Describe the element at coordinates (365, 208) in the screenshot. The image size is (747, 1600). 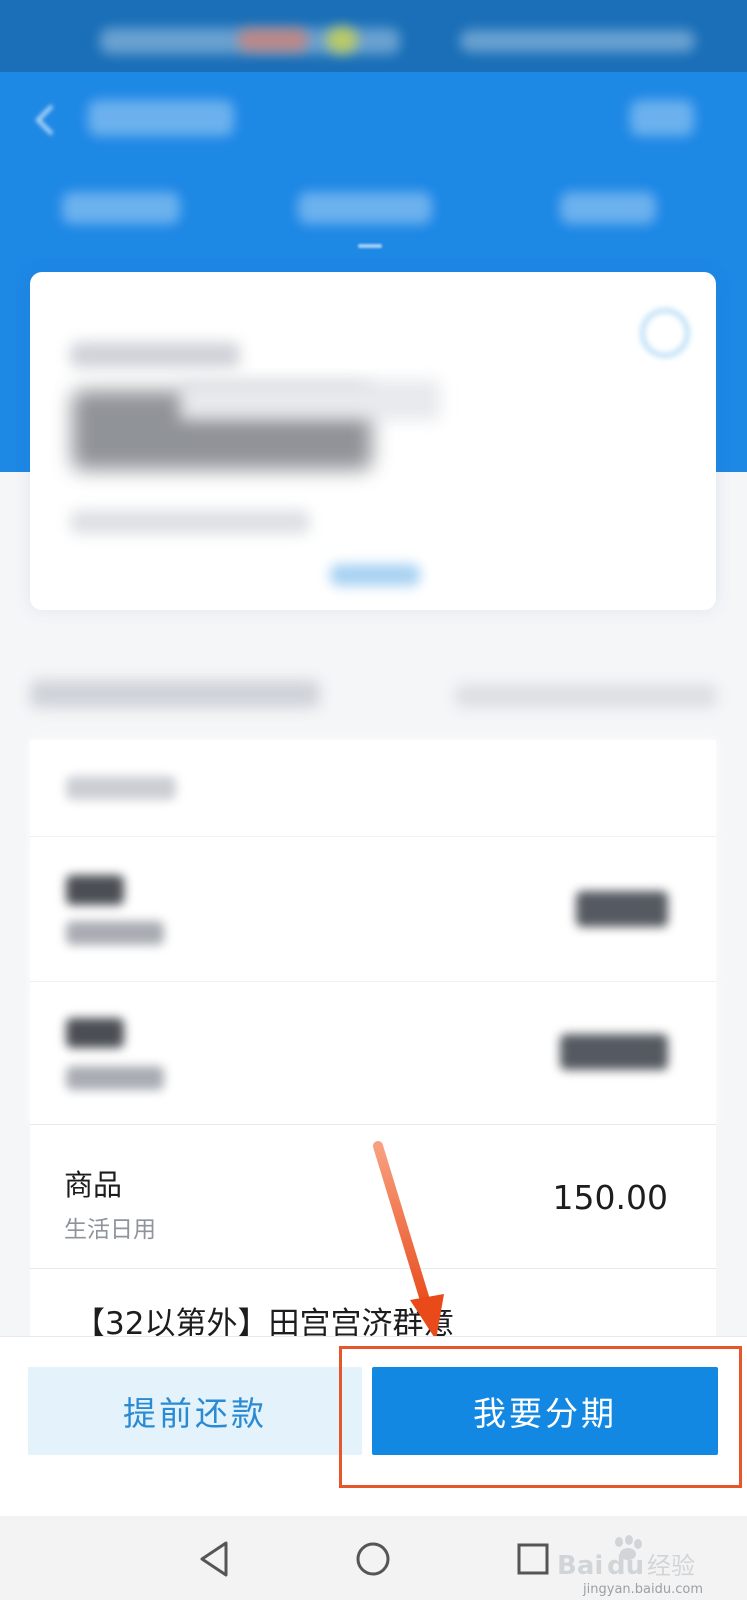
I see `header-tab-2-blur` at that location.